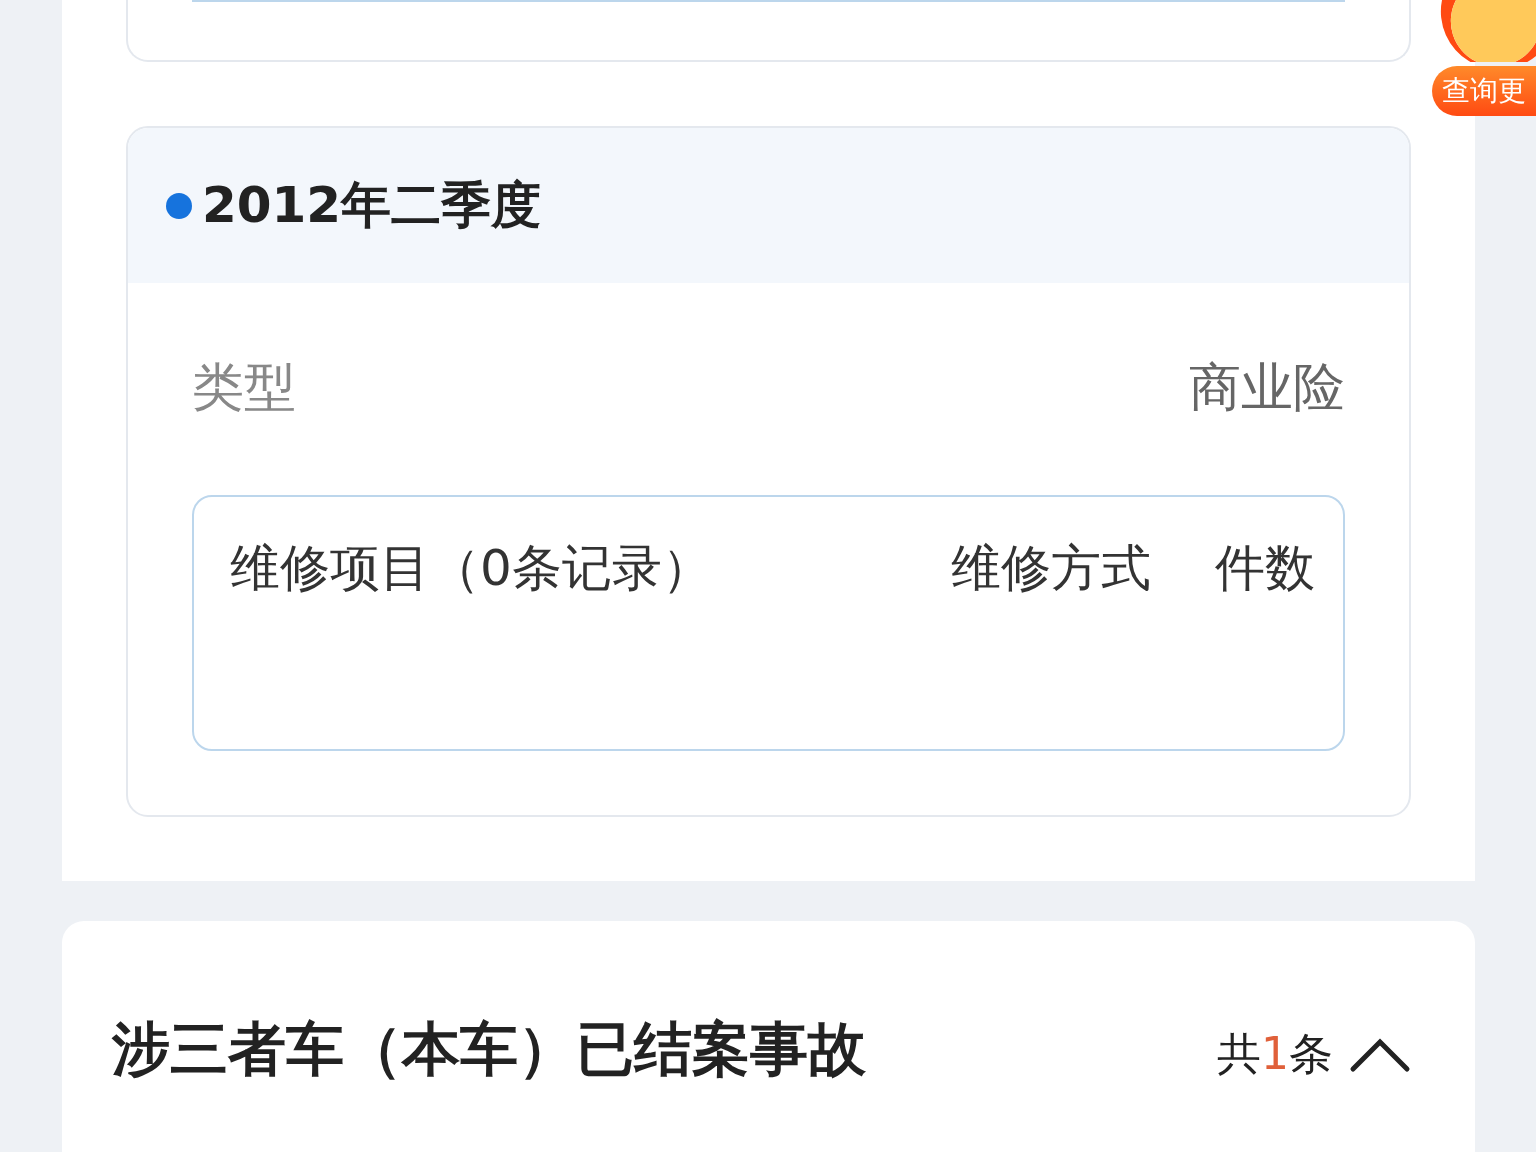 This screenshot has width=1536, height=1152. What do you see at coordinates (489, 1049) in the screenshot?
I see `section-title: 涉三者车（本车）已结案事故` at bounding box center [489, 1049].